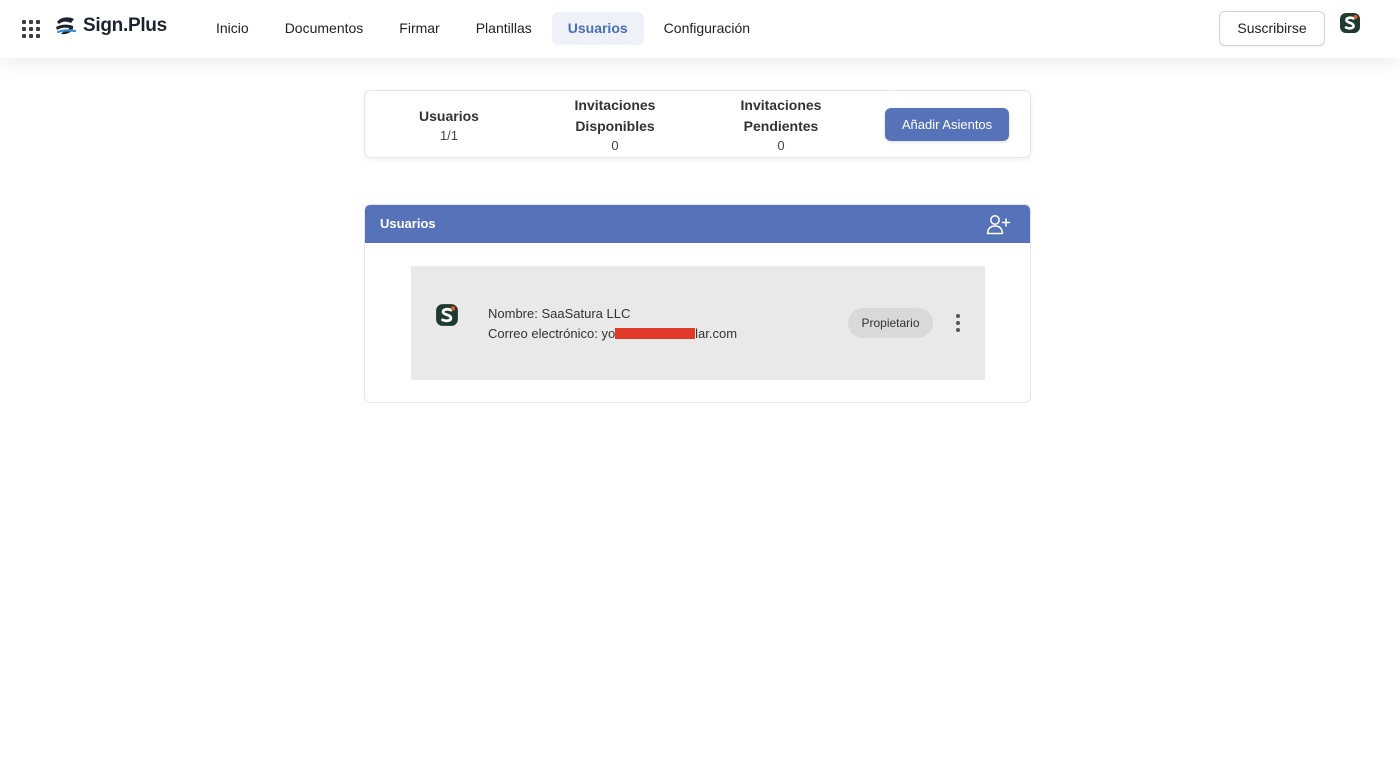 The image size is (1400, 758). Describe the element at coordinates (716, 333) in the screenshot. I see `user-email-suffix: lar.com` at that location.